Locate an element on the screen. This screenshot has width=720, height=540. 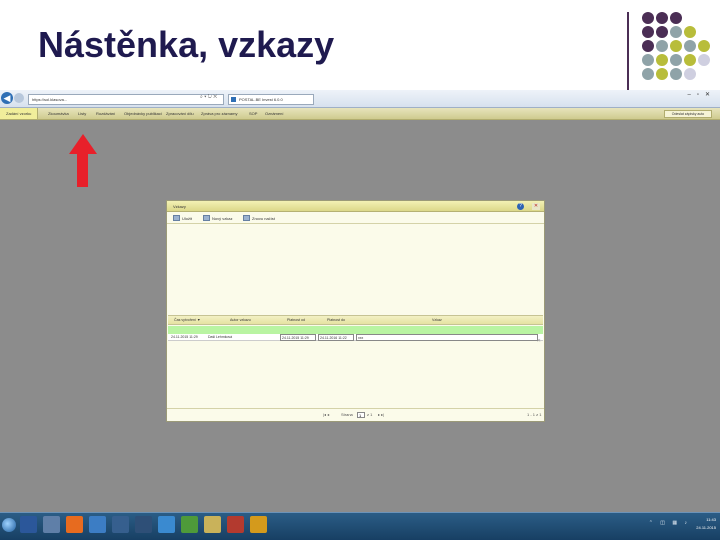
word-icon is located at coordinates (28, 524).